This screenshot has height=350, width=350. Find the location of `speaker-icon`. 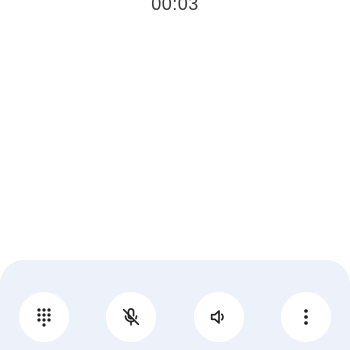

speaker-icon is located at coordinates (219, 317).